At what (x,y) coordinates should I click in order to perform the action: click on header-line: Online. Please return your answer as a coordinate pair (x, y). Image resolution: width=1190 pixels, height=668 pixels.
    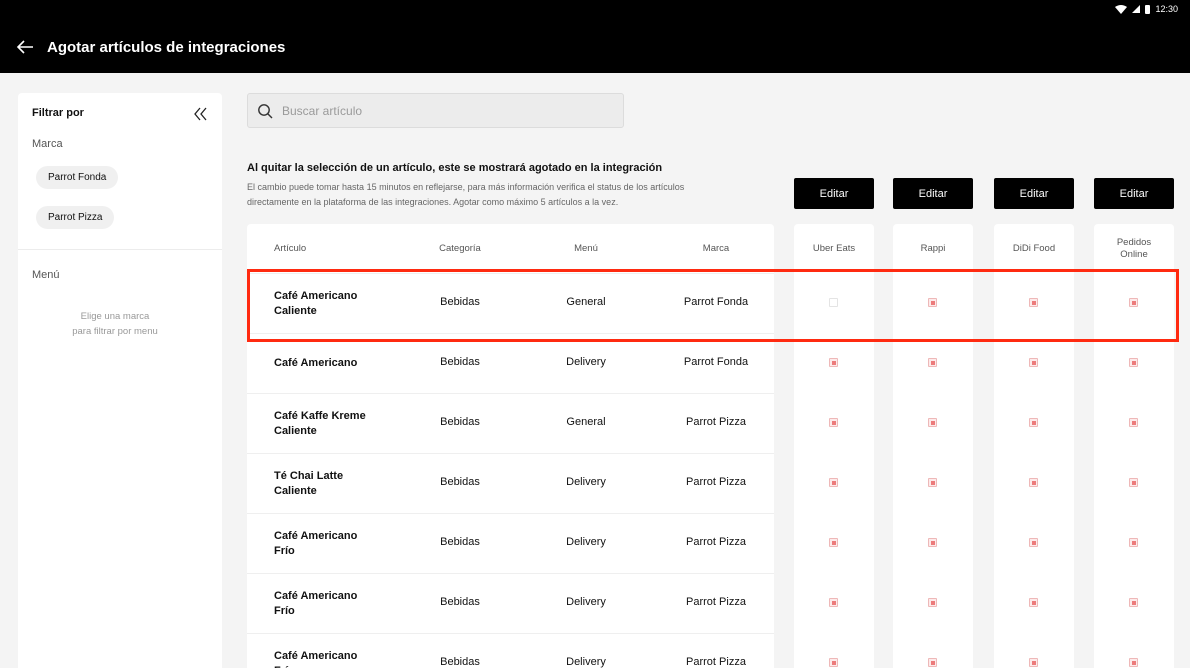
    Looking at the image, I should click on (1134, 254).